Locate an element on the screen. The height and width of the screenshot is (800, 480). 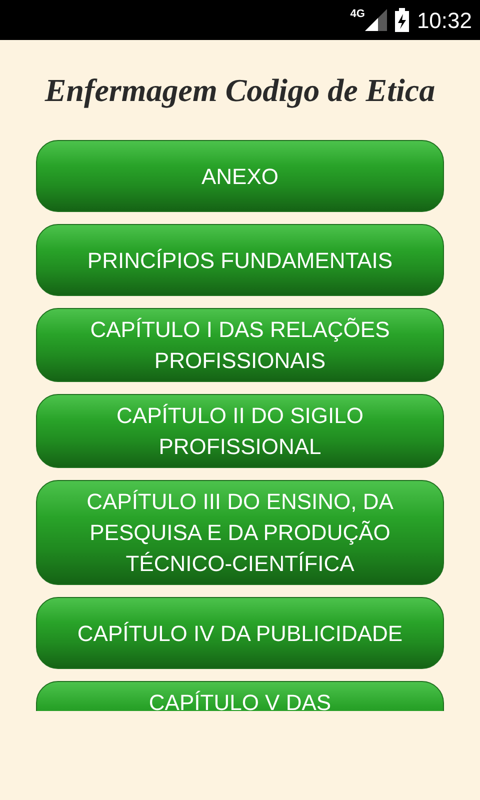
signal-icon is located at coordinates (375, 20).